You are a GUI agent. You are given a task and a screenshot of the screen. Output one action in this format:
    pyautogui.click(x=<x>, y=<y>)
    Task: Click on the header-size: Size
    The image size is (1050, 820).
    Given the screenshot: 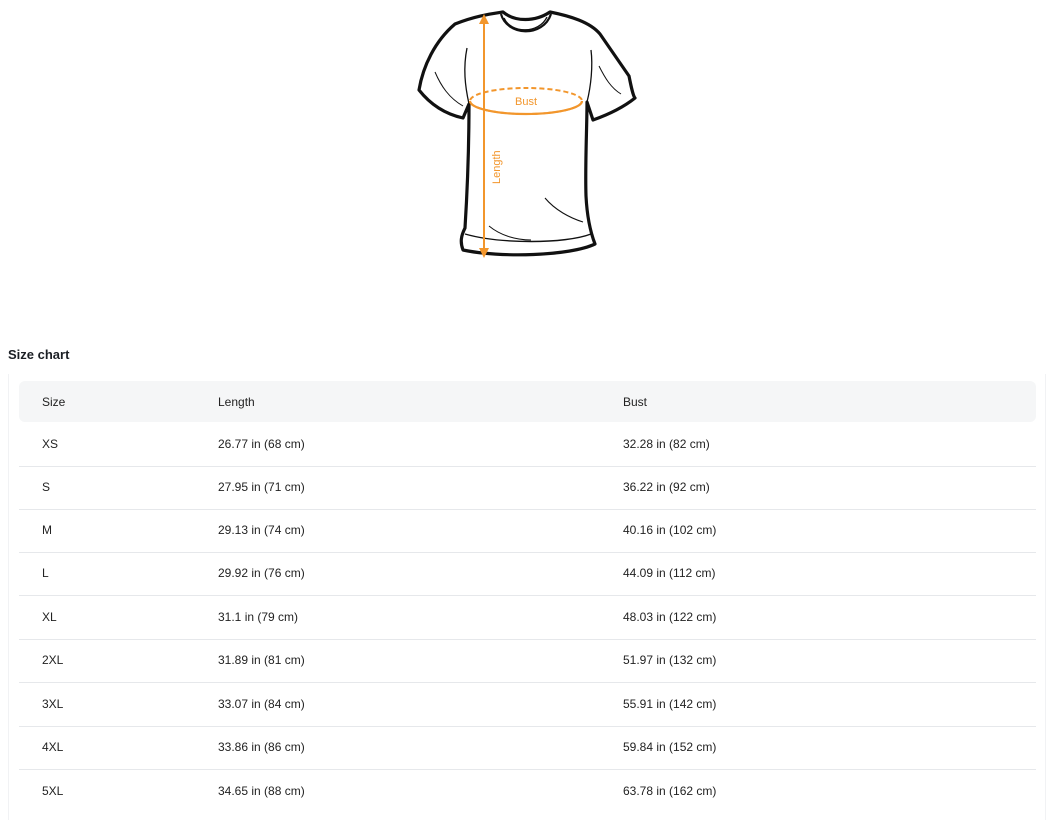 What is the action you would take?
    pyautogui.click(x=54, y=402)
    